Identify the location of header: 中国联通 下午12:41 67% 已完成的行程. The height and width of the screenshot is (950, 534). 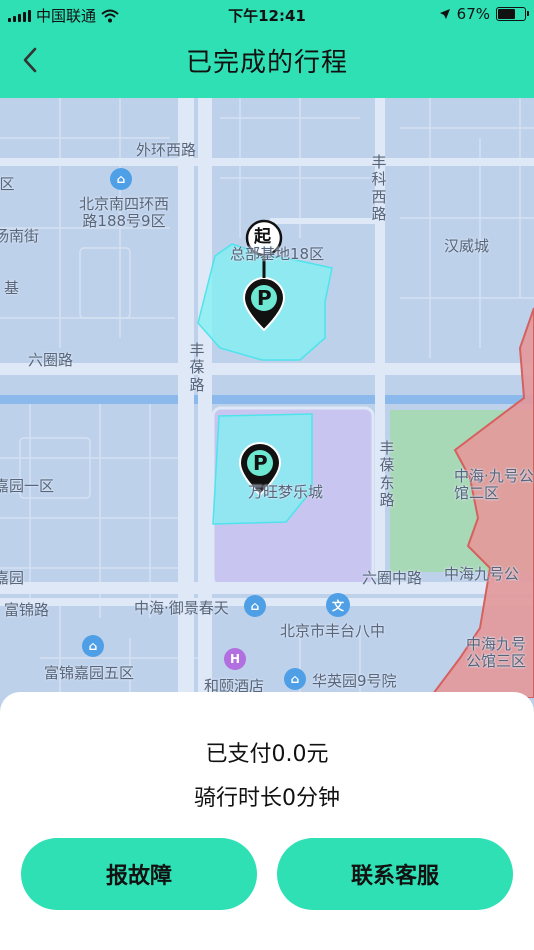
(267, 49).